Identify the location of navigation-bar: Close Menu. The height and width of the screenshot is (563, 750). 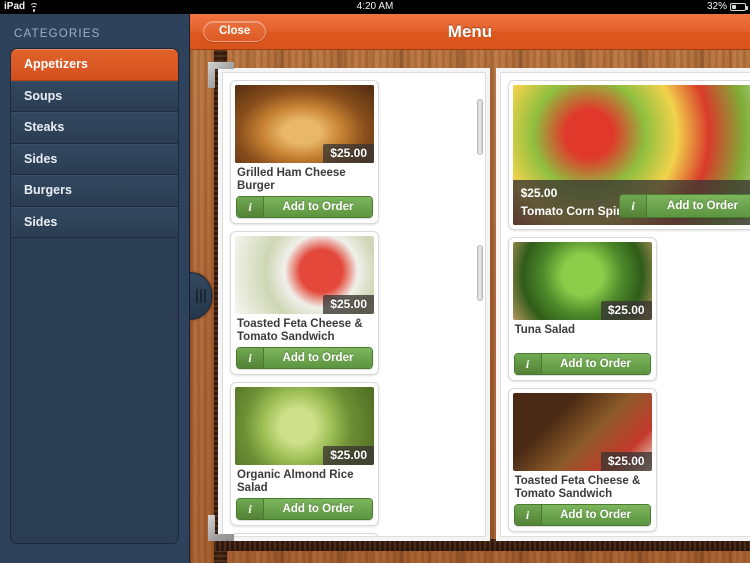
(470, 32).